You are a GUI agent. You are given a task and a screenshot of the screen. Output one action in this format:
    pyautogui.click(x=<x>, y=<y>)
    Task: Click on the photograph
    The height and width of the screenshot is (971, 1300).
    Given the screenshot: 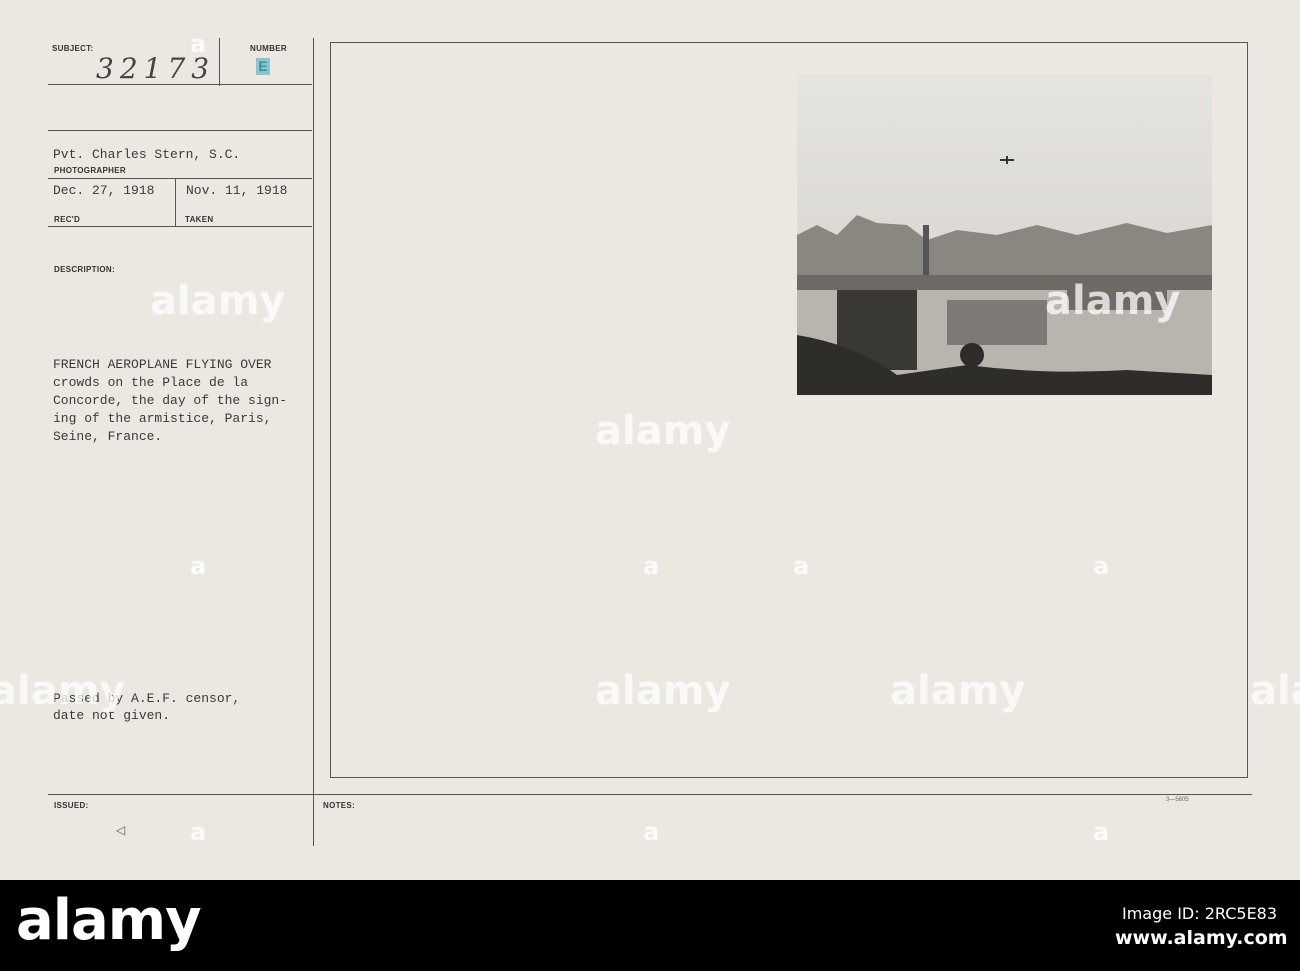 What is the action you would take?
    pyautogui.click(x=1004, y=235)
    